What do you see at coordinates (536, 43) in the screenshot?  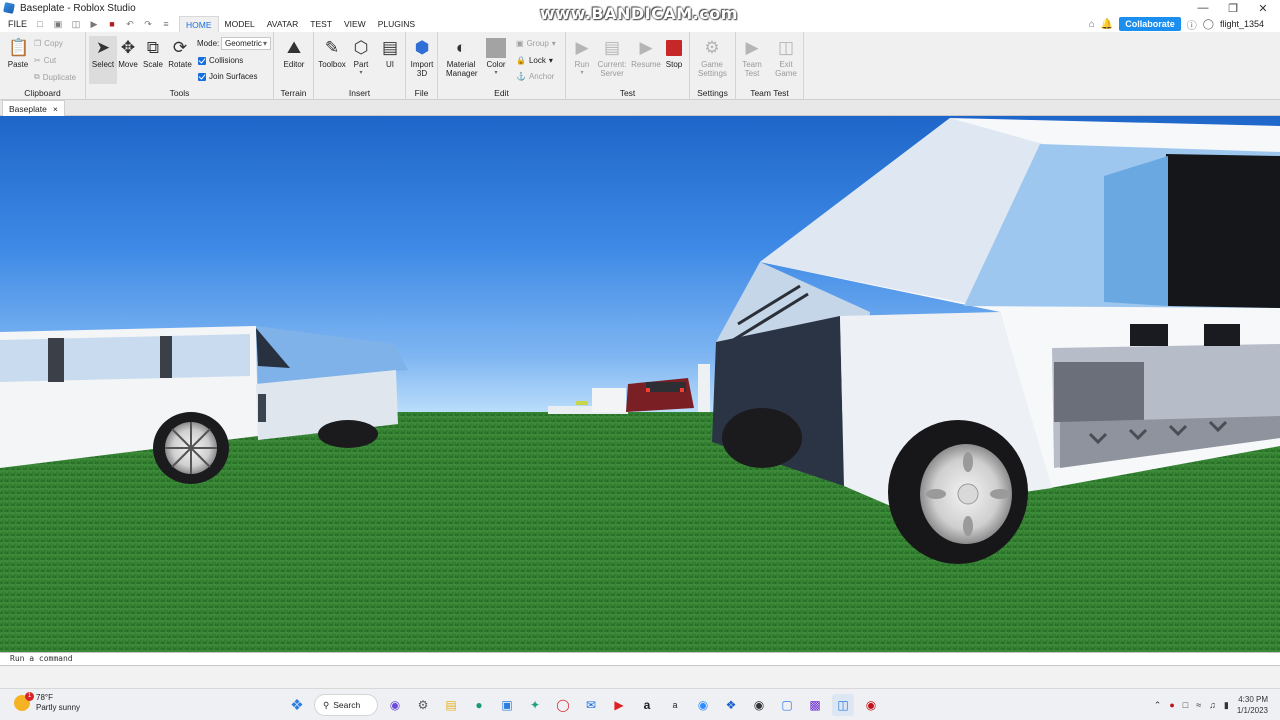 I see `group-button: ▣ Group ▾` at bounding box center [536, 43].